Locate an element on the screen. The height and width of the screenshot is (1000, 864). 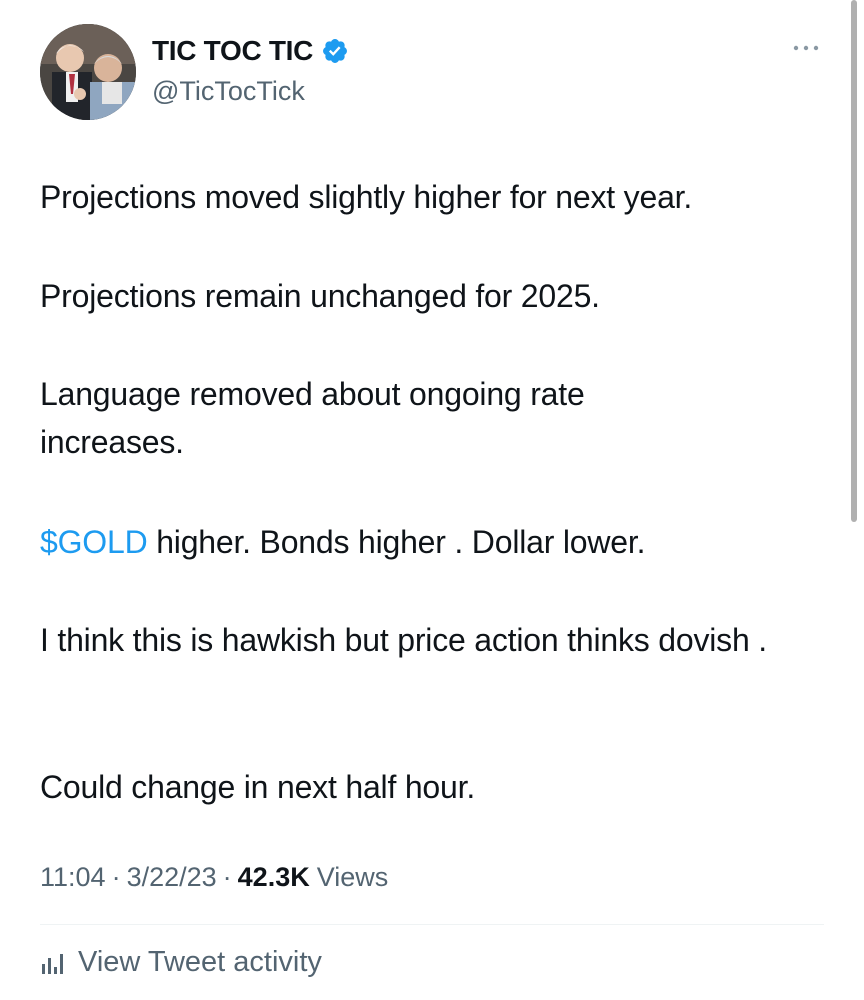
tweet-paragraph-gold-text: higher. Bonds higher . Dollar lower. is located at coordinates (396, 542).